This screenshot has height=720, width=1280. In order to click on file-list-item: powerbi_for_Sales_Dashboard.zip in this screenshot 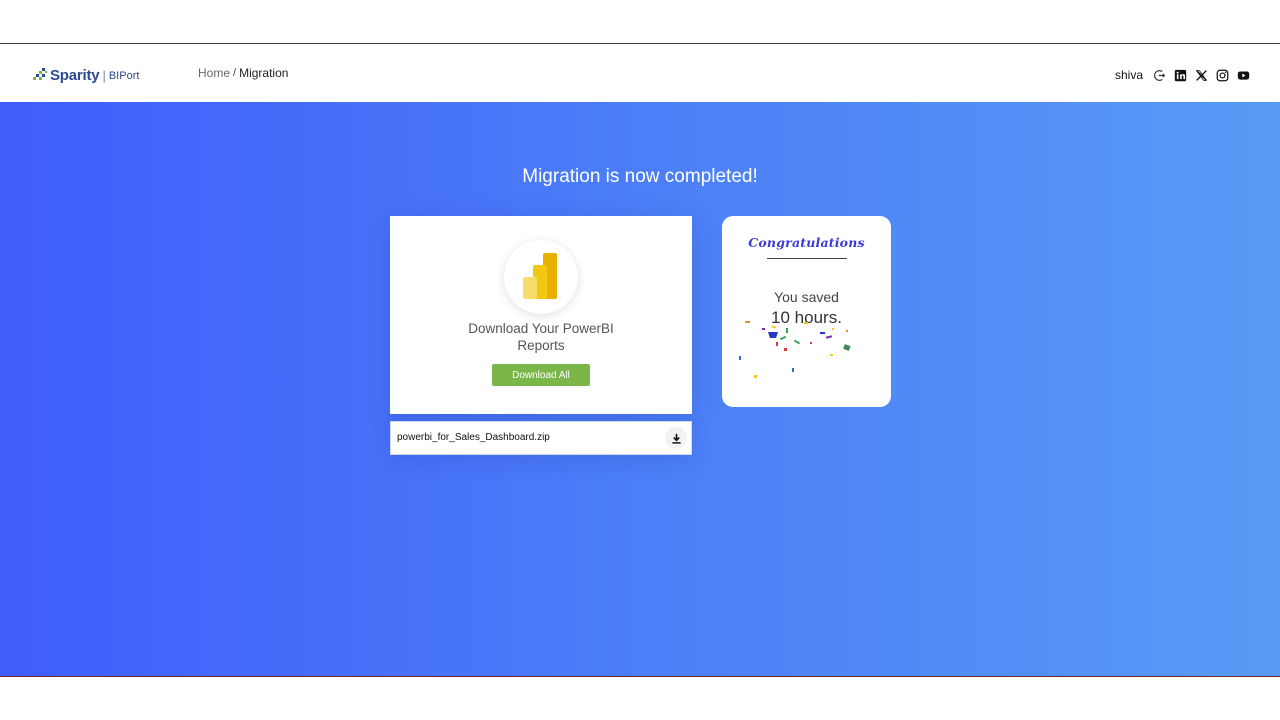, I will do `click(541, 438)`.